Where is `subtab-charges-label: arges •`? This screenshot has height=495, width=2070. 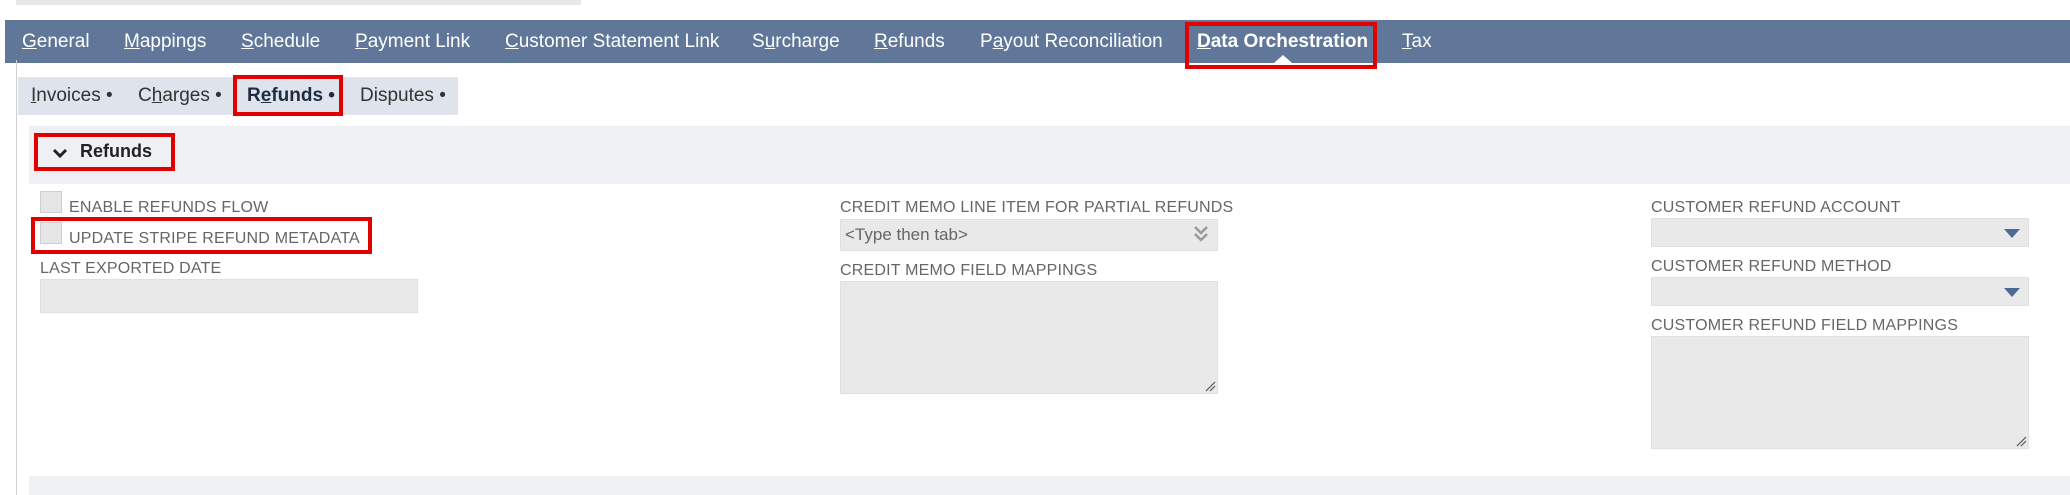
subtab-charges-label: arges • is located at coordinates (192, 95).